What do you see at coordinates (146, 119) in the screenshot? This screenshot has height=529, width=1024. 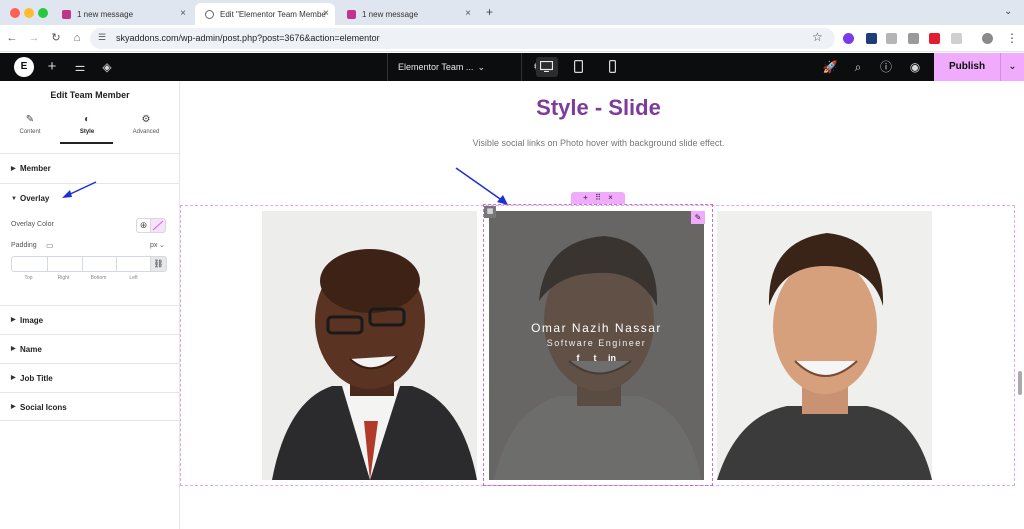 I see `gear-icon: ⚙` at bounding box center [146, 119].